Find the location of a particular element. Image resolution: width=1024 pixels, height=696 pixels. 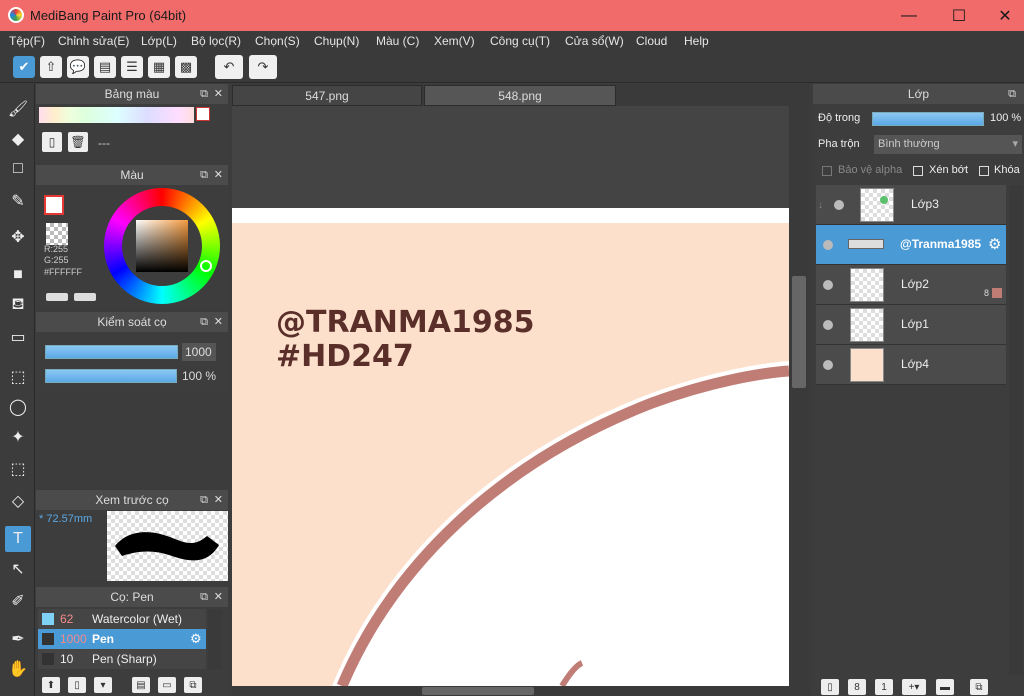

gradient-tool-icon: ▭ is located at coordinates (18, 337).